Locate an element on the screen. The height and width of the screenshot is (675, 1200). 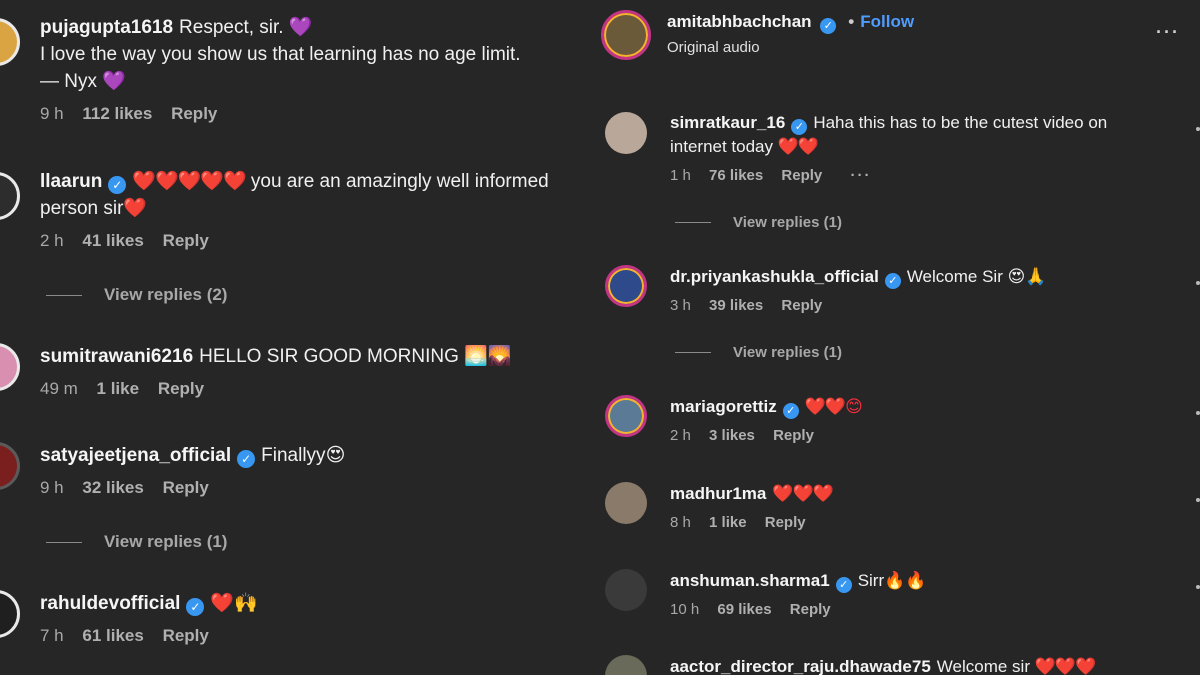
timestamp: 49 m is located at coordinates (59, 388).